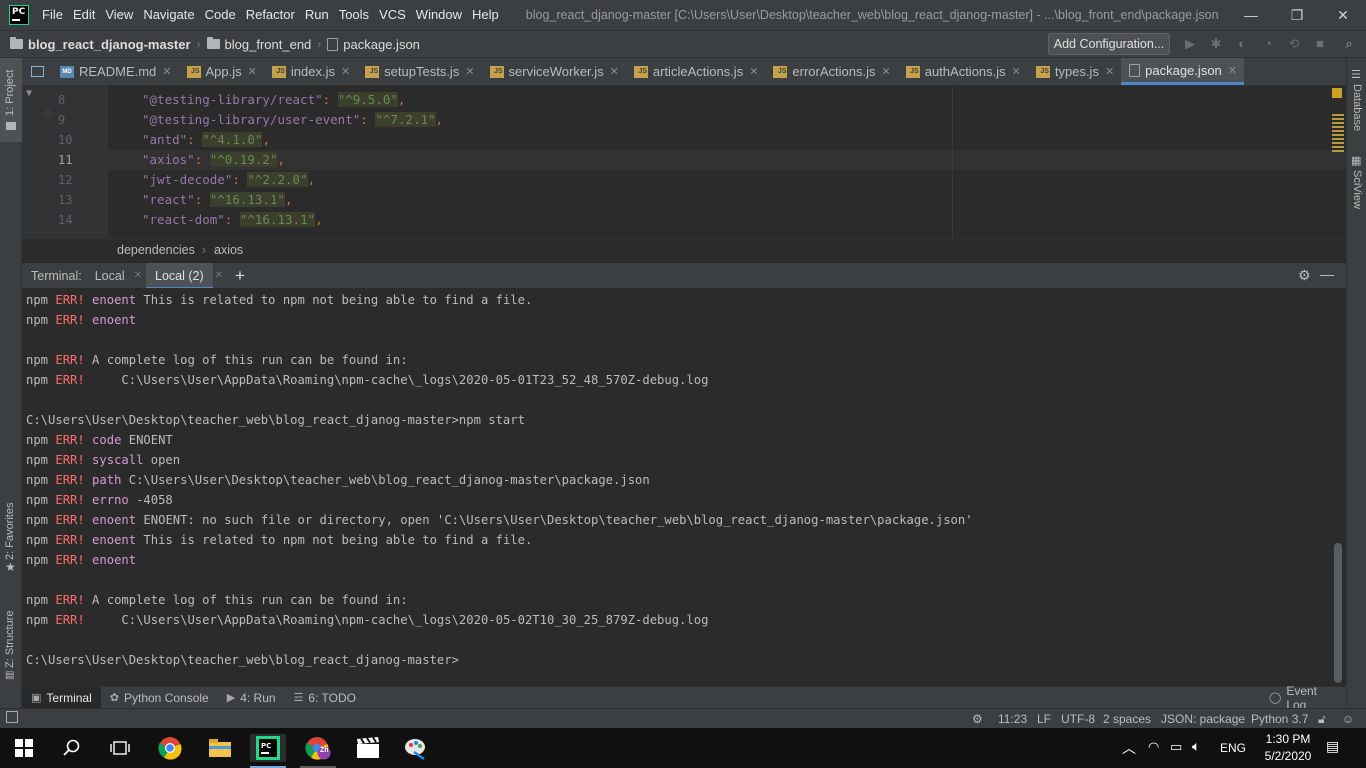  I want to click on menu-window: Window, so click(439, 15).